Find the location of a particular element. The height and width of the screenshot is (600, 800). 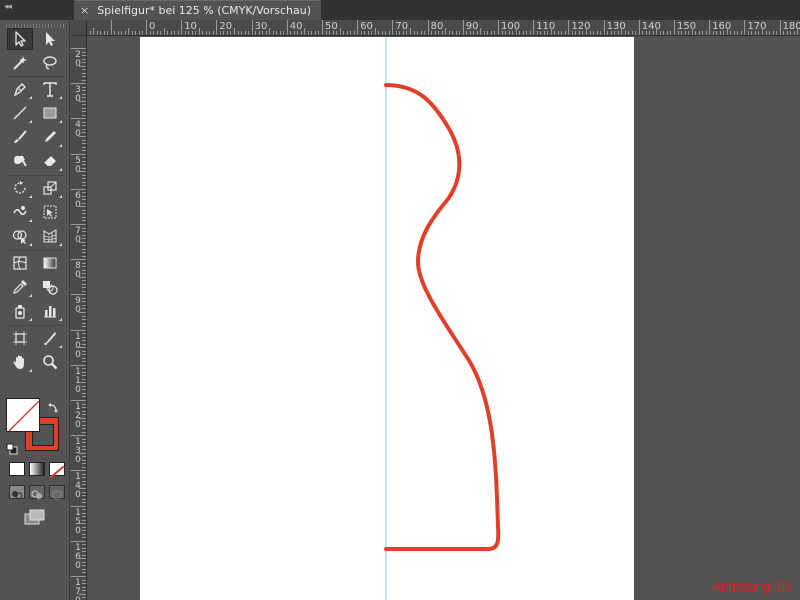

vertical-ruler: 2030405060708090100110120130140150160170 is located at coordinates (79, 318).